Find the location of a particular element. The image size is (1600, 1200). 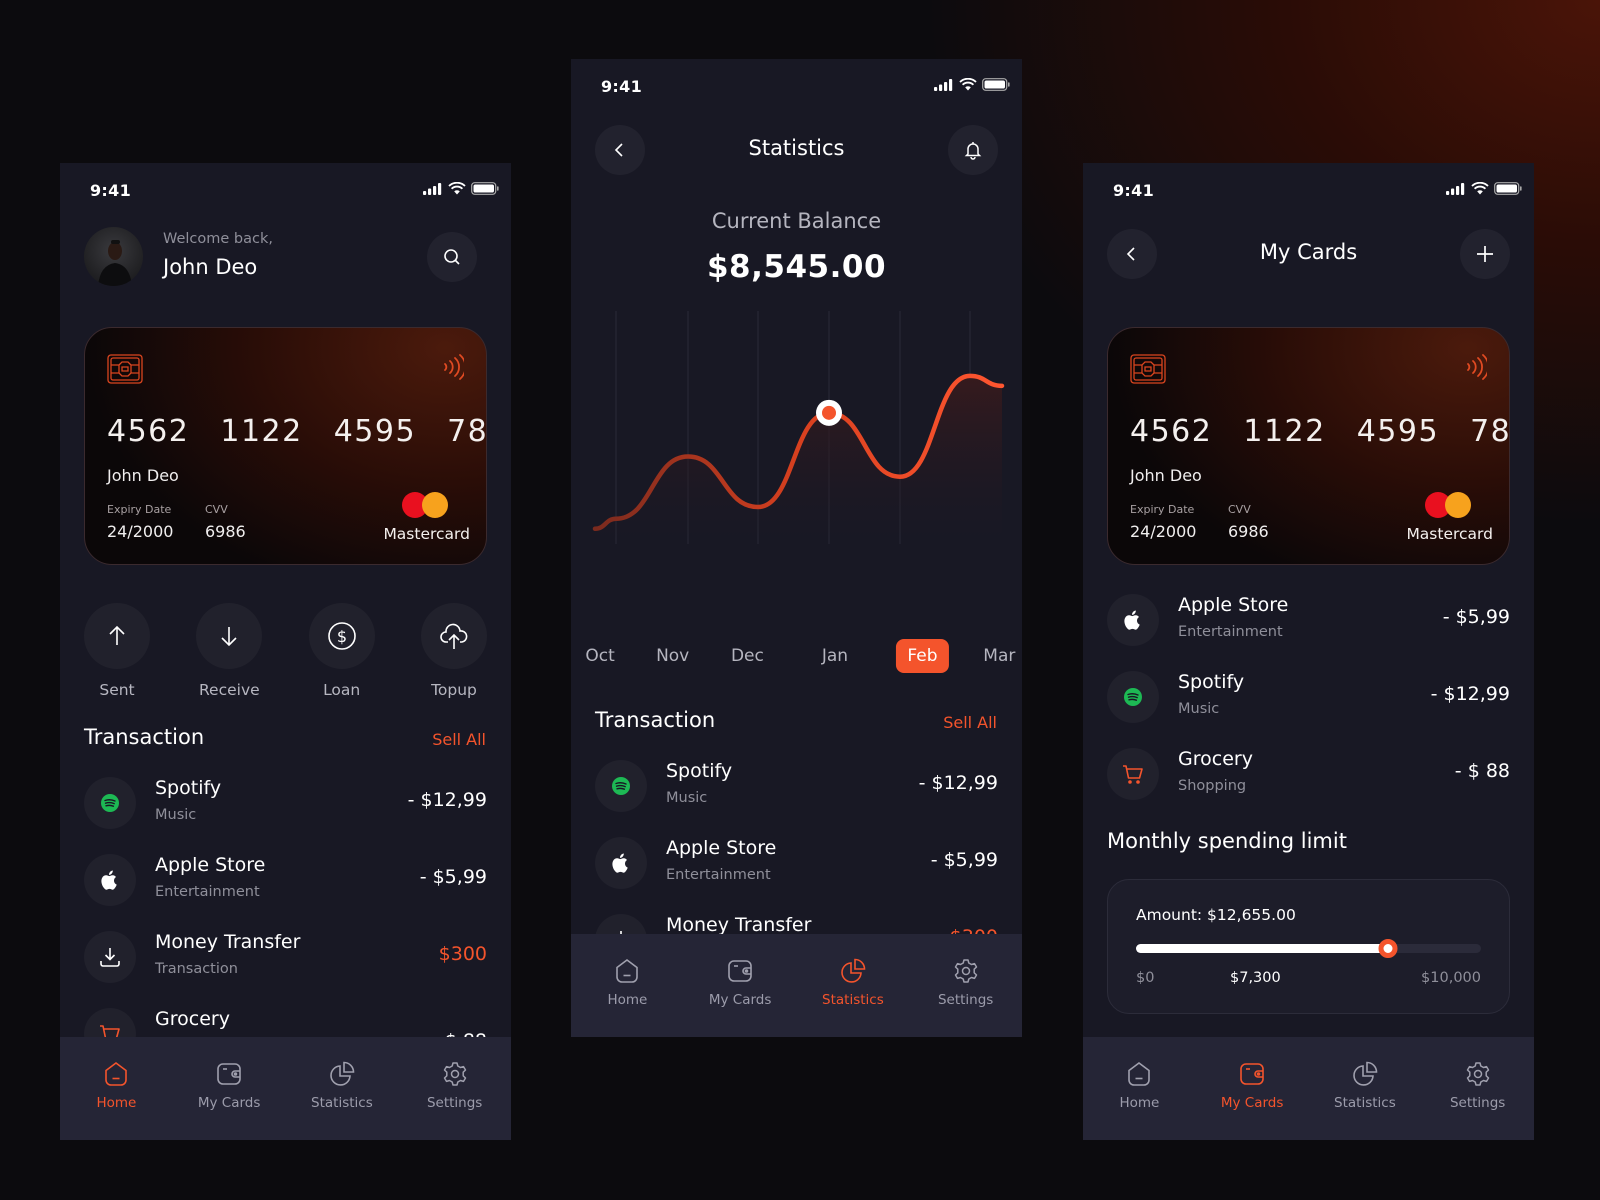

dollar-icon: $ is located at coordinates (342, 636).